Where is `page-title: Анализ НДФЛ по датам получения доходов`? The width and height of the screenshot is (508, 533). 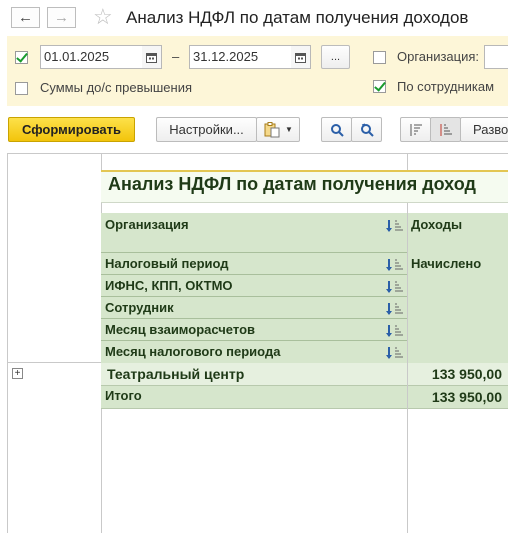
page-title: Анализ НДФЛ по датам получения доходов is located at coordinates (297, 17).